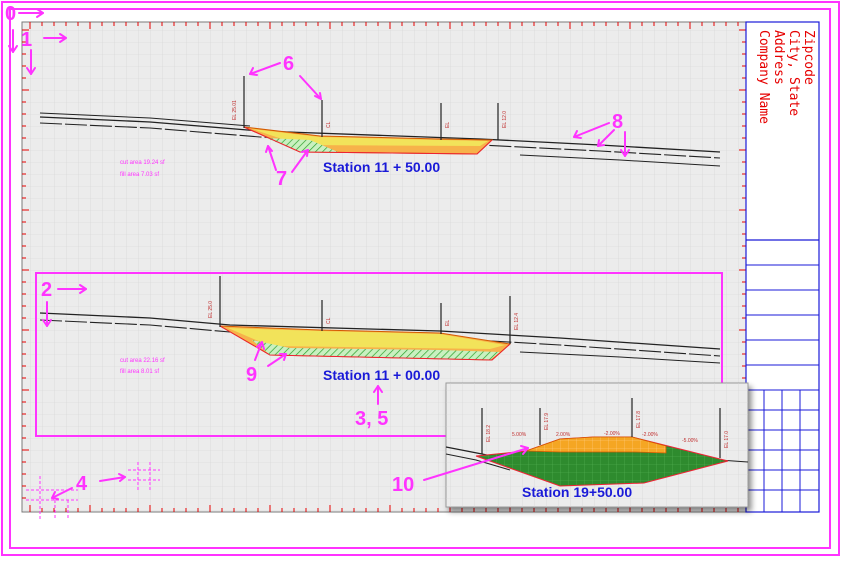 The image size is (841, 562). What do you see at coordinates (403, 485) in the screenshot?
I see `callout-10: 10` at bounding box center [403, 485].